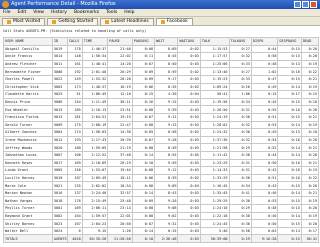 The image size is (320, 247). I want to click on col-talkavg: TALKAVG, so click(240, 41).